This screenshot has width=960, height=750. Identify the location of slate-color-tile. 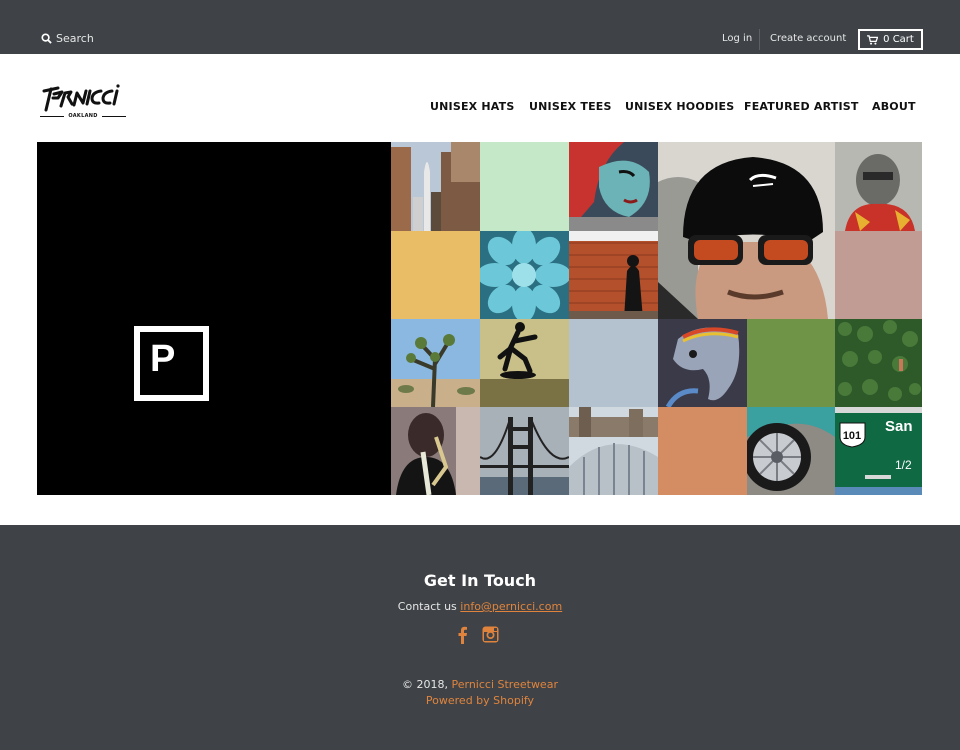
(613, 363).